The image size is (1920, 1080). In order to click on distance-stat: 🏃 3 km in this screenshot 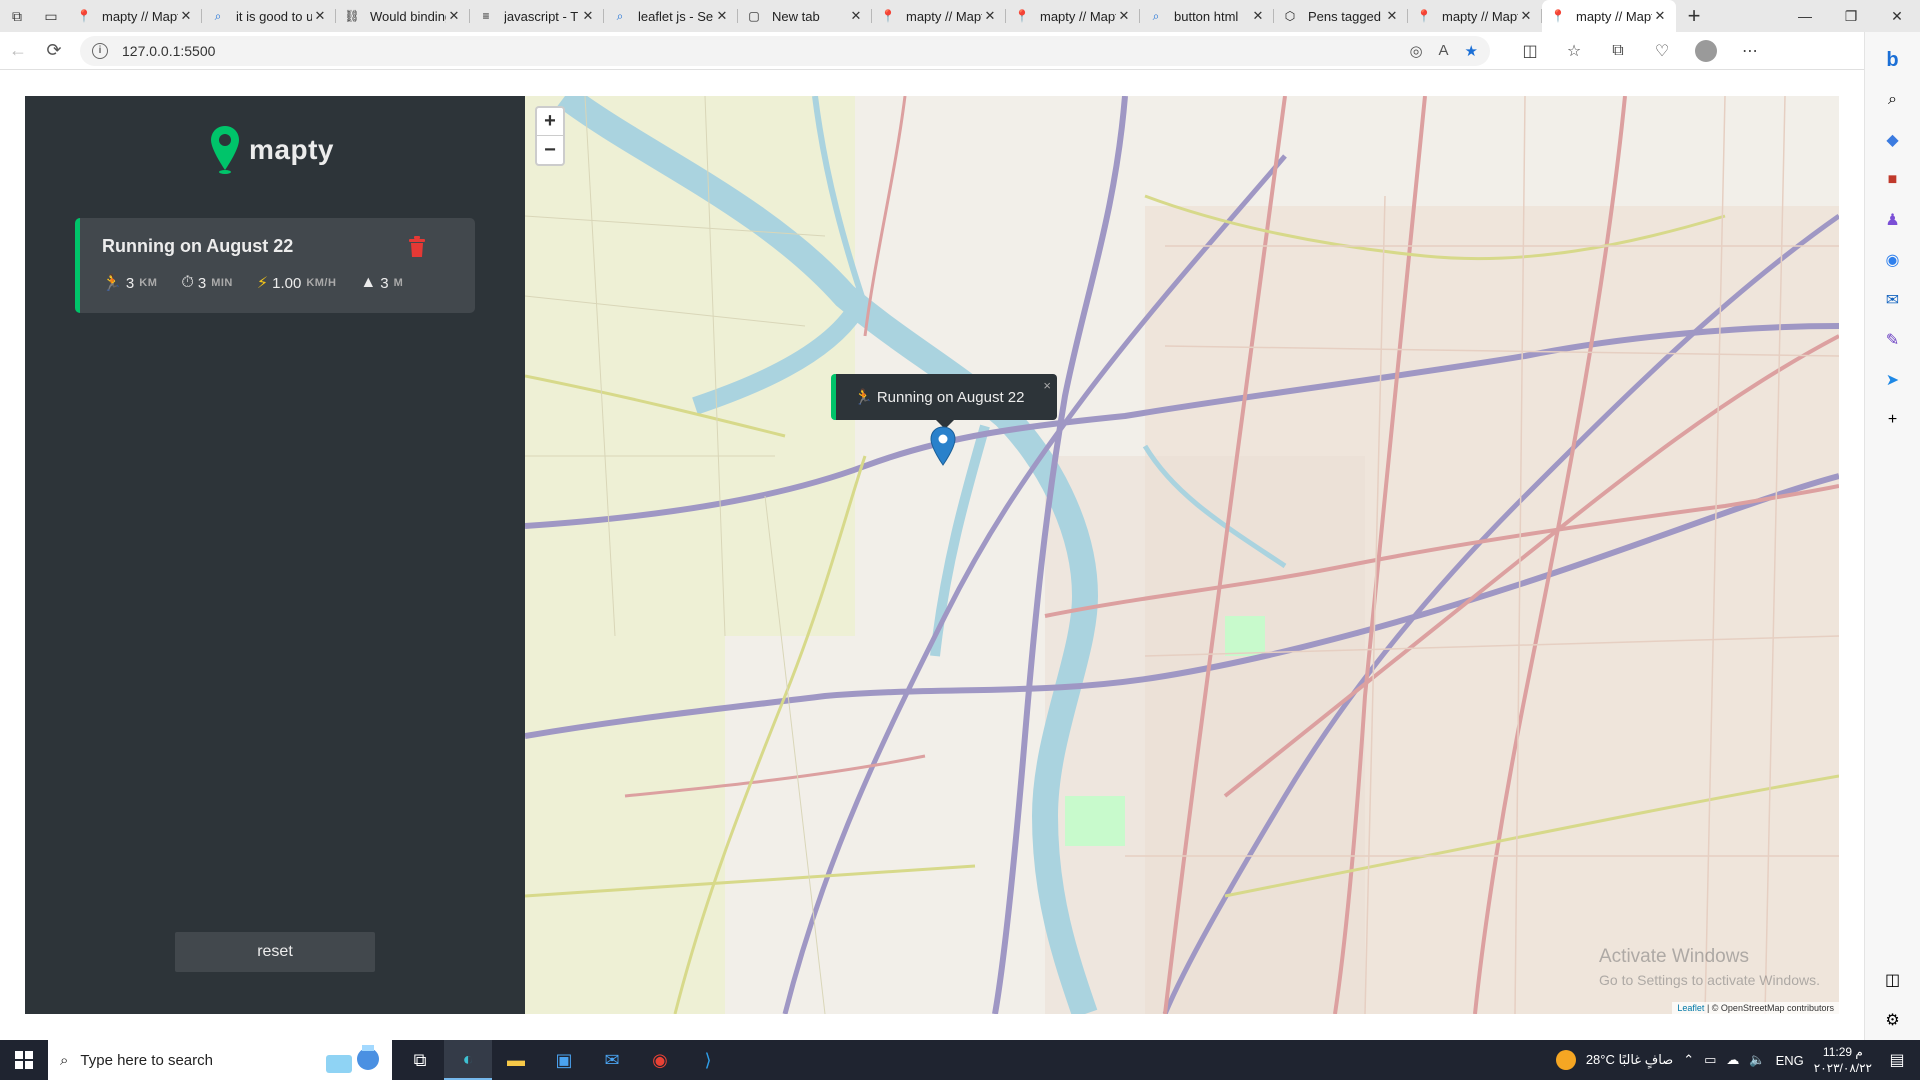, I will do `click(129, 283)`.